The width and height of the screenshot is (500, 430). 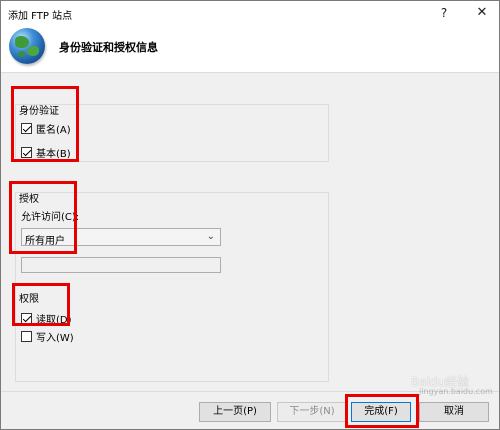 What do you see at coordinates (456, 391) in the screenshot?
I see `watermark-url: jingyan.baidu.com` at bounding box center [456, 391].